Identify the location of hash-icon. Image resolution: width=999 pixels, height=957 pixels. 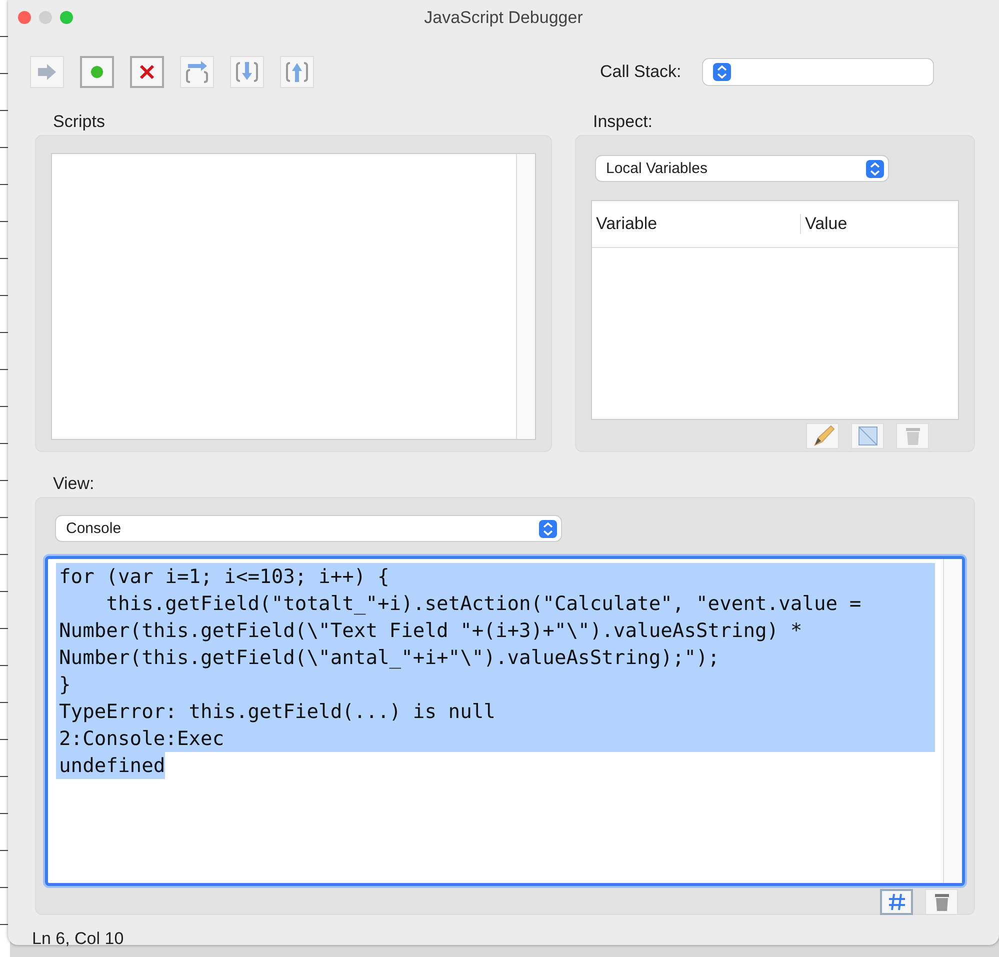
(896, 902).